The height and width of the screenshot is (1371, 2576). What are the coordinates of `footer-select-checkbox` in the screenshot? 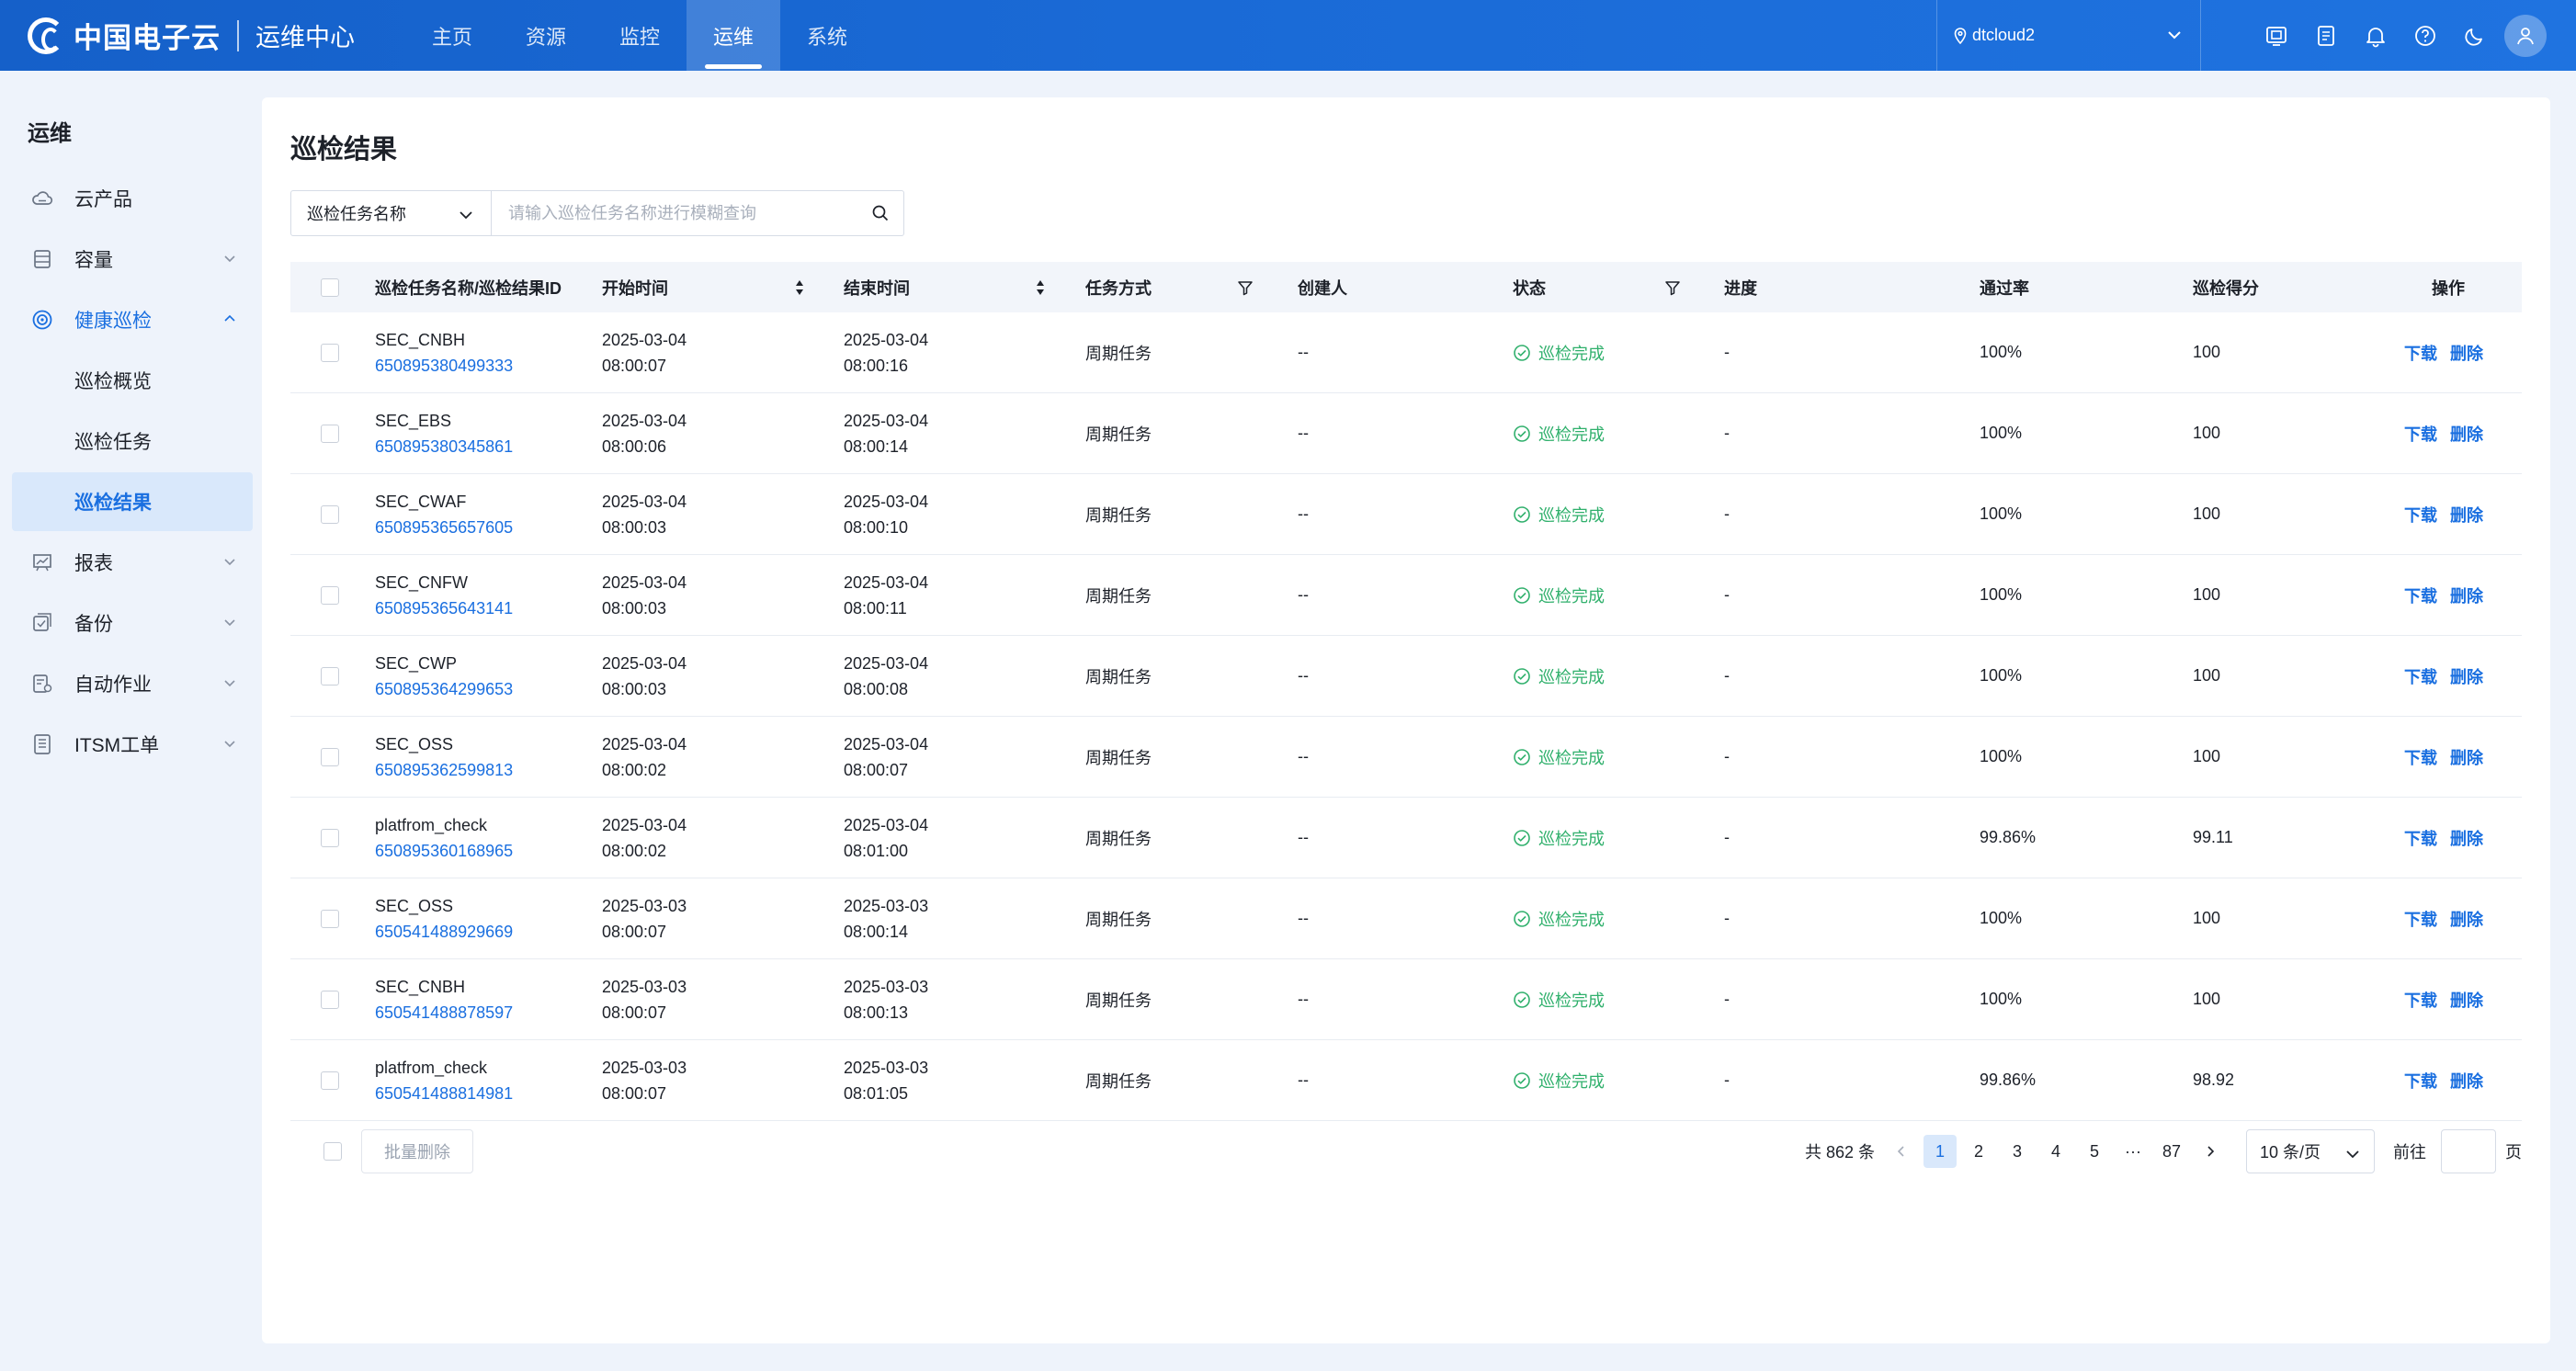 It's located at (332, 1151).